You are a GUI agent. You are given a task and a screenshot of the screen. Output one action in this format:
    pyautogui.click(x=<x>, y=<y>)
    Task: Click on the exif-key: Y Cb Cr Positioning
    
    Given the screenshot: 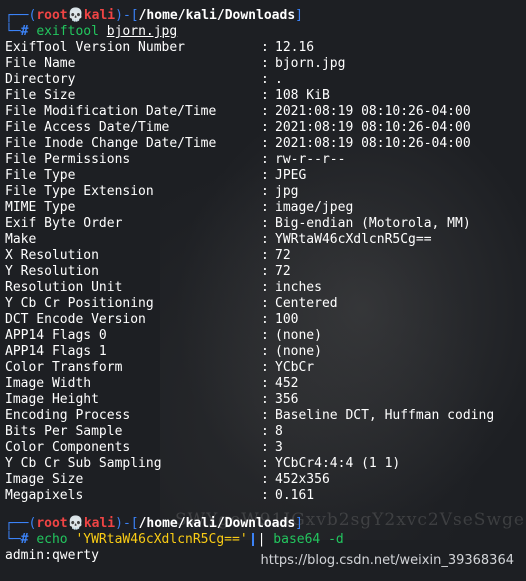 What is the action you would take?
    pyautogui.click(x=79, y=303)
    